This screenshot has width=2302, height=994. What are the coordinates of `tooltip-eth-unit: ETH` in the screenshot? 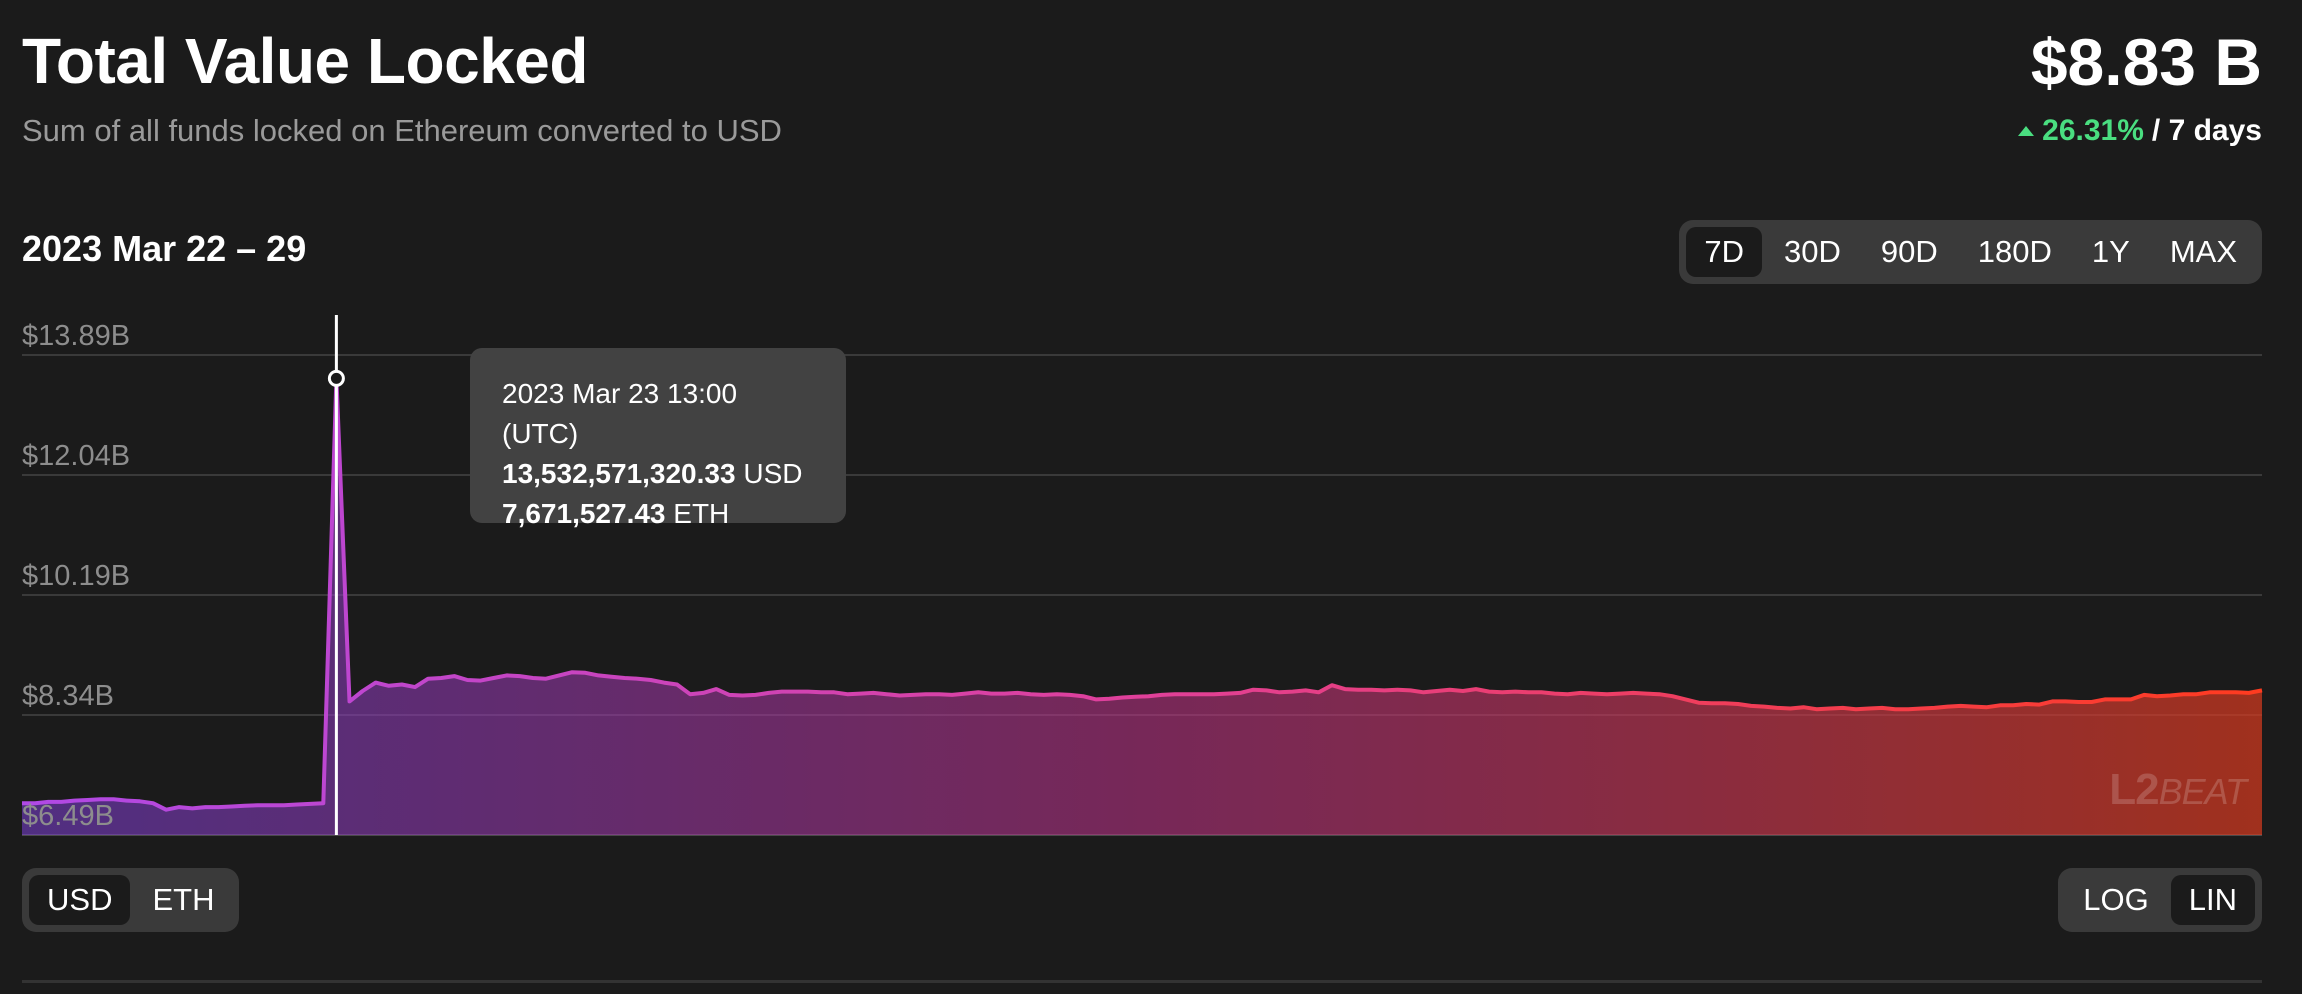 It's located at (701, 513).